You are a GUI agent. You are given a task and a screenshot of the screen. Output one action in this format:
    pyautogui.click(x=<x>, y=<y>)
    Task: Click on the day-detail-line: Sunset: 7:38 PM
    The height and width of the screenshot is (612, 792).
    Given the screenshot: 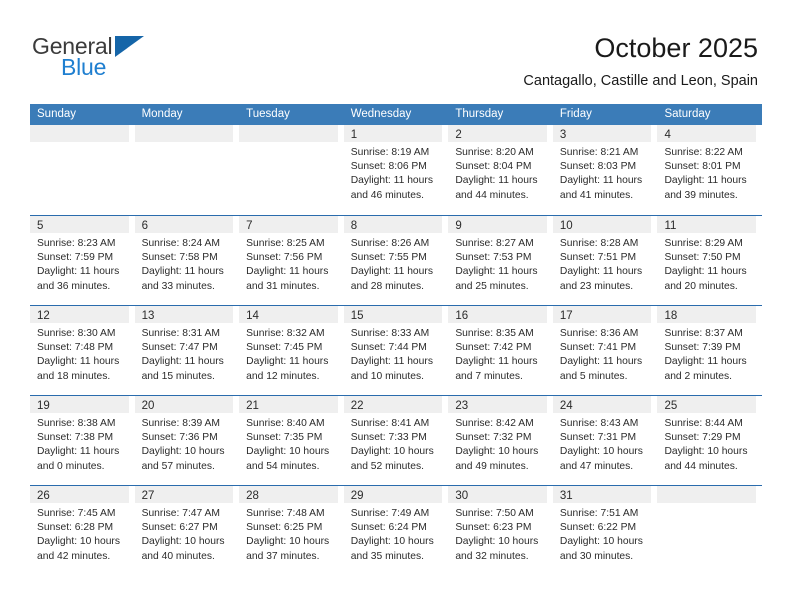 What is the action you would take?
    pyautogui.click(x=75, y=438)
    